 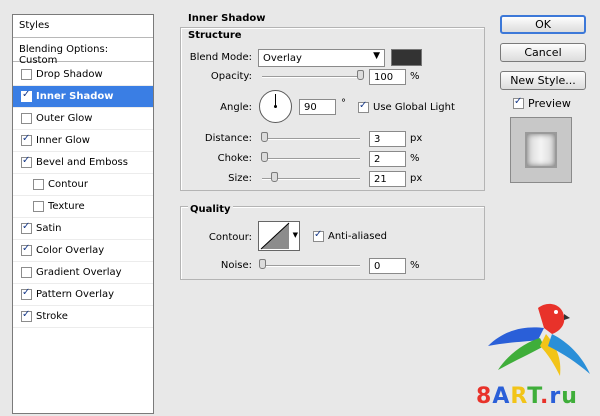 What do you see at coordinates (358, 236) in the screenshot?
I see `anti-aliased-label: Anti-aliased` at bounding box center [358, 236].